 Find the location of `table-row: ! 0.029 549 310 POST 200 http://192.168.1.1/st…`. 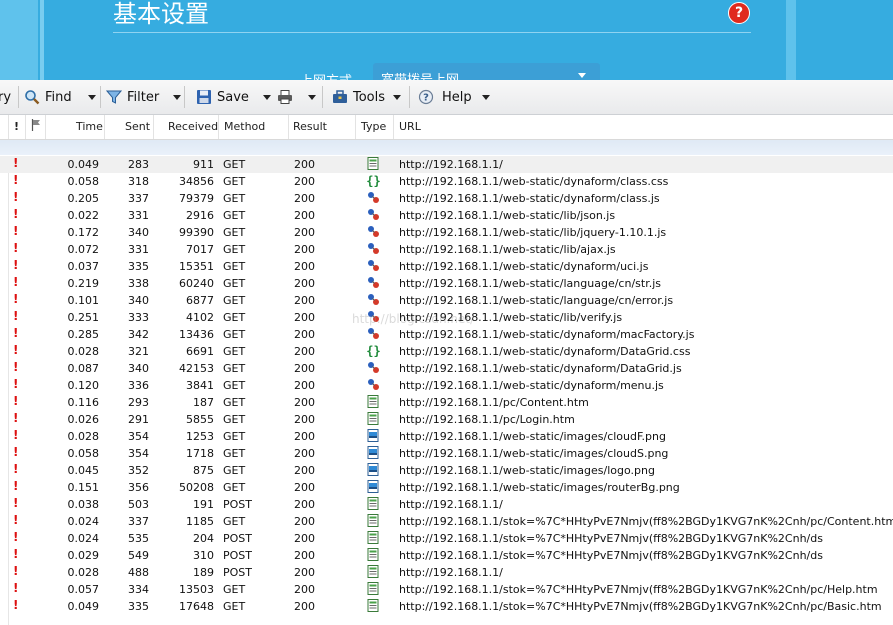

table-row: ! 0.029 549 310 POST 200 http://192.168.1.1/st… is located at coordinates (446, 555).